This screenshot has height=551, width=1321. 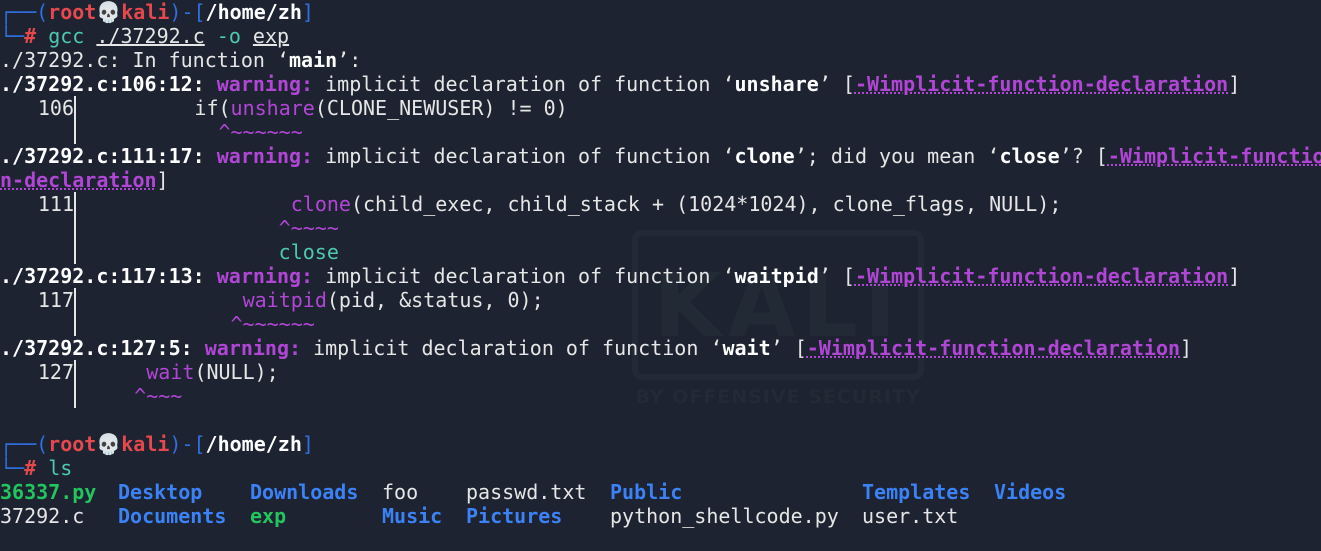 What do you see at coordinates (268, 516) in the screenshot?
I see `ls-entry: exp` at bounding box center [268, 516].